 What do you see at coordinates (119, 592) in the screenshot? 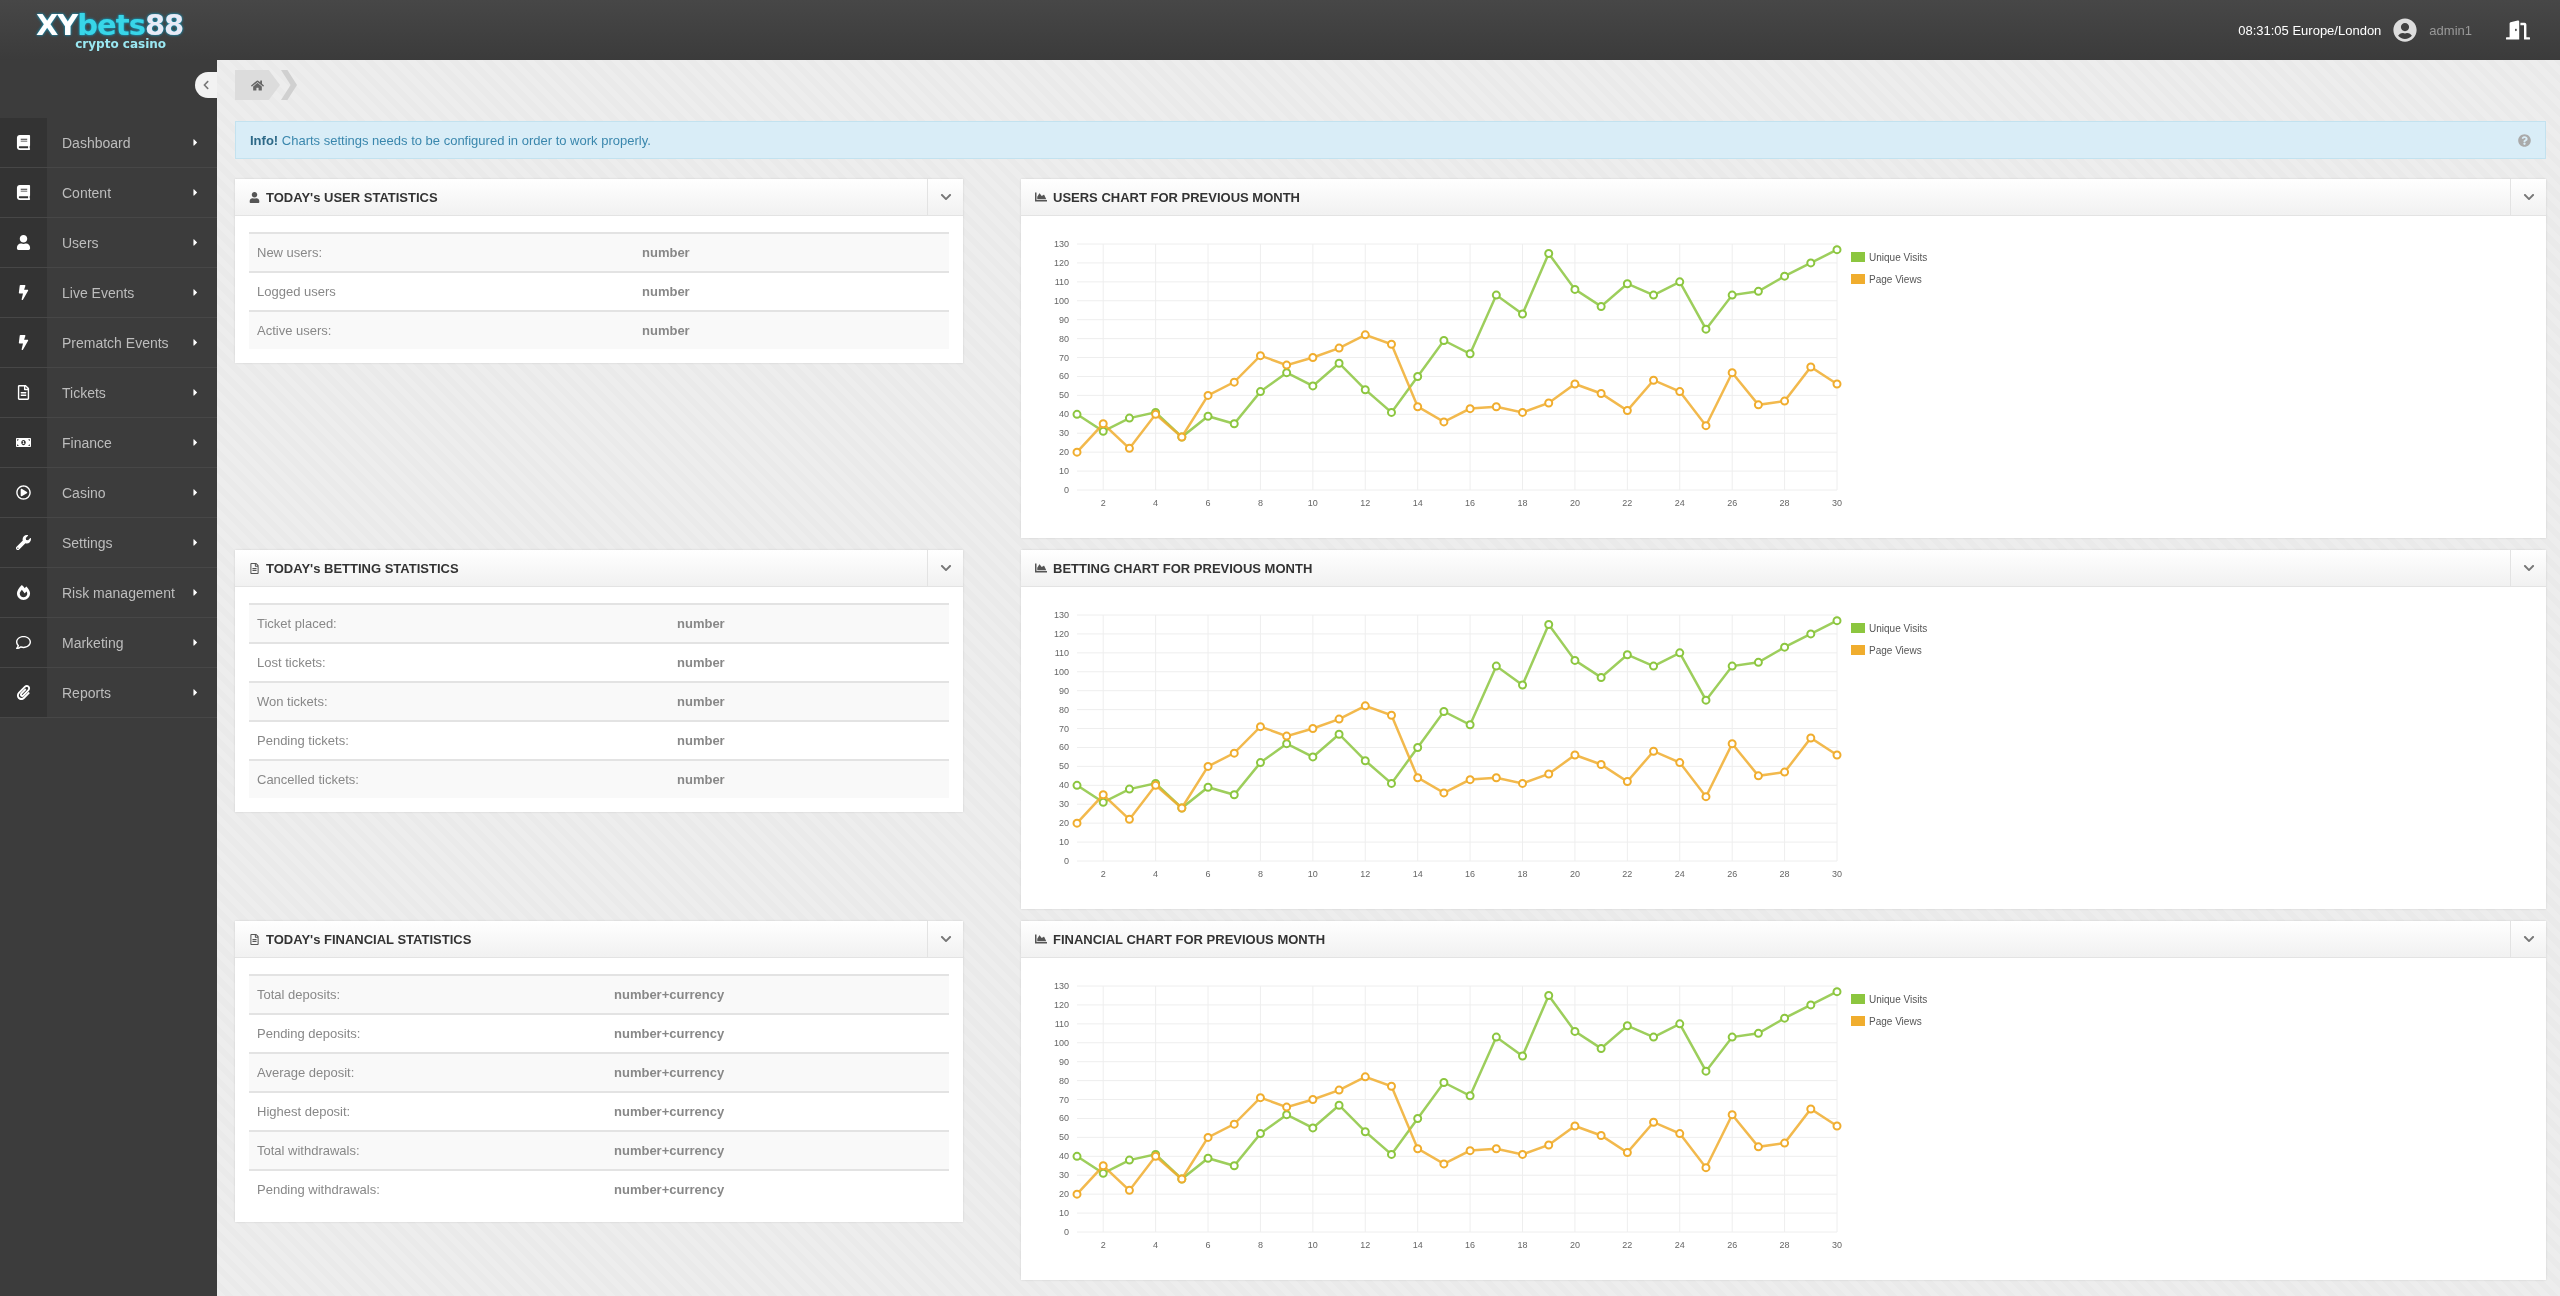
I see `sidebar-label: Risk management` at bounding box center [119, 592].